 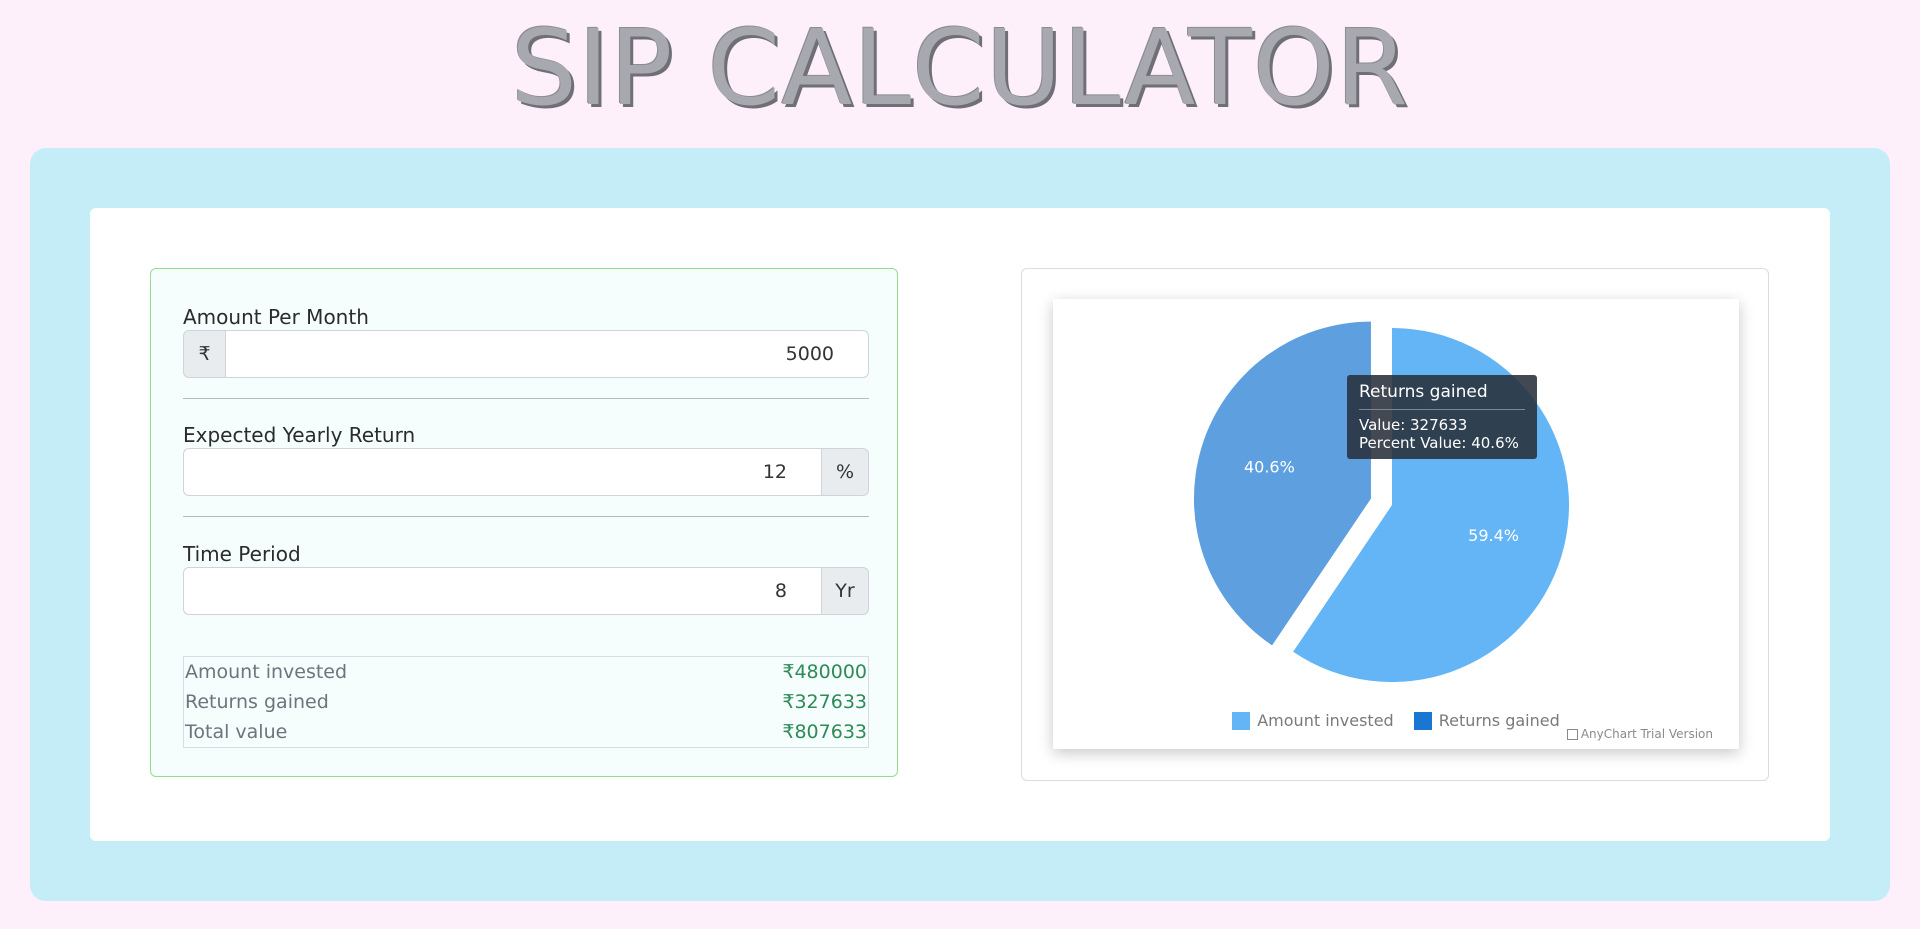 What do you see at coordinates (824, 702) in the screenshot?
I see `summary-value: ₹327633` at bounding box center [824, 702].